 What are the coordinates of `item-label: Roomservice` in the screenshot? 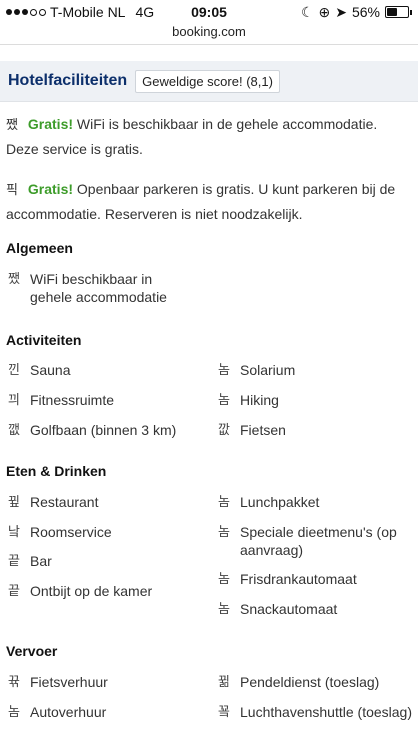 It's located at (71, 532).